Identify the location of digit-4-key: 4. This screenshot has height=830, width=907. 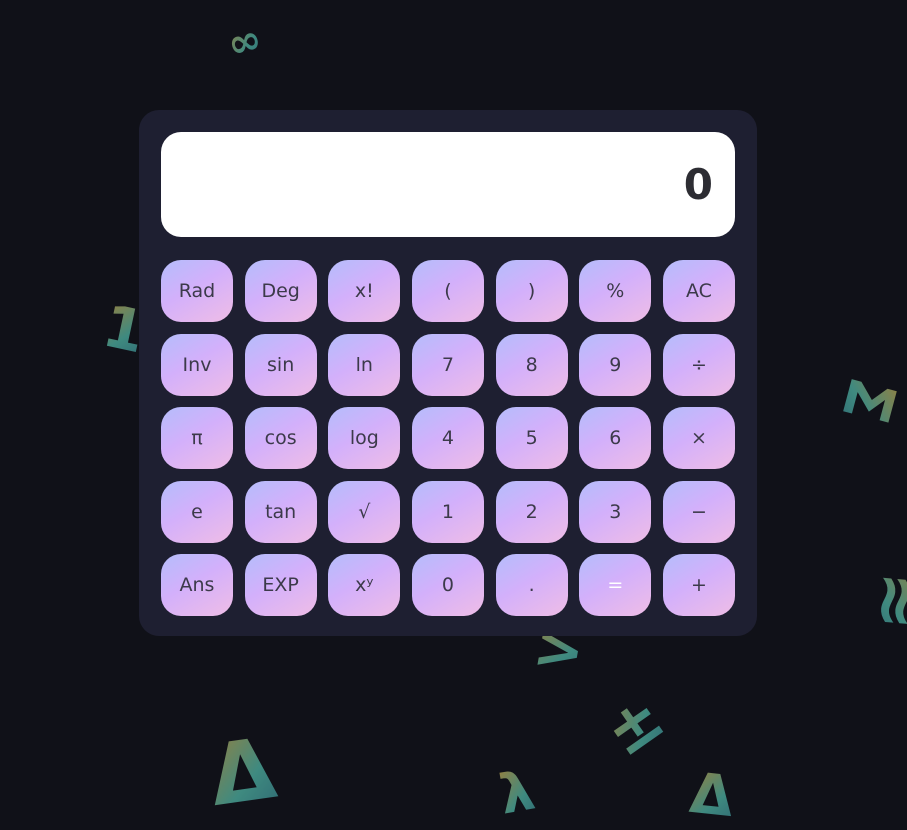
(447, 438).